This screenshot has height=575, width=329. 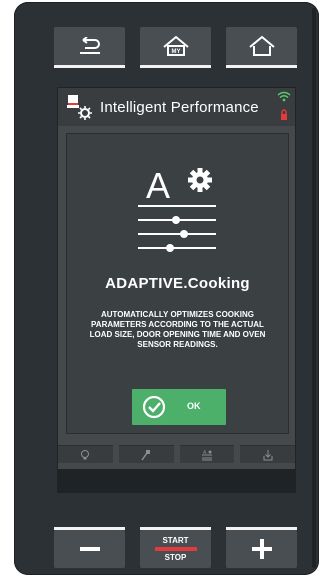 I want to click on start-stop-button: START STOP, so click(x=175, y=547).